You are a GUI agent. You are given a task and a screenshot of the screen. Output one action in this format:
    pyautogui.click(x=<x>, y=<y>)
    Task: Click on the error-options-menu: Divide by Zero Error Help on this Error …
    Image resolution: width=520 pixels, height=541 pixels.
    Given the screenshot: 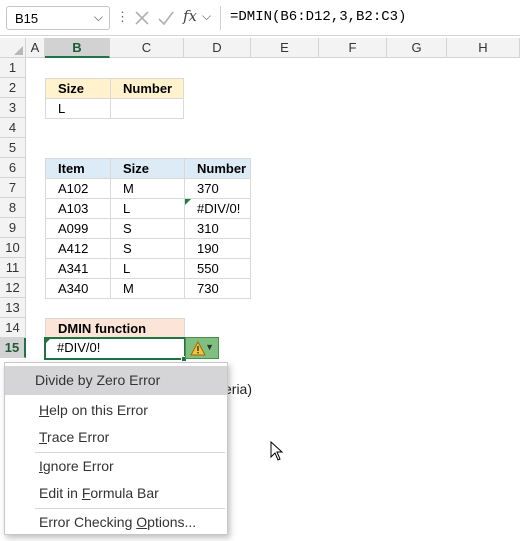 What is the action you would take?
    pyautogui.click(x=116, y=448)
    